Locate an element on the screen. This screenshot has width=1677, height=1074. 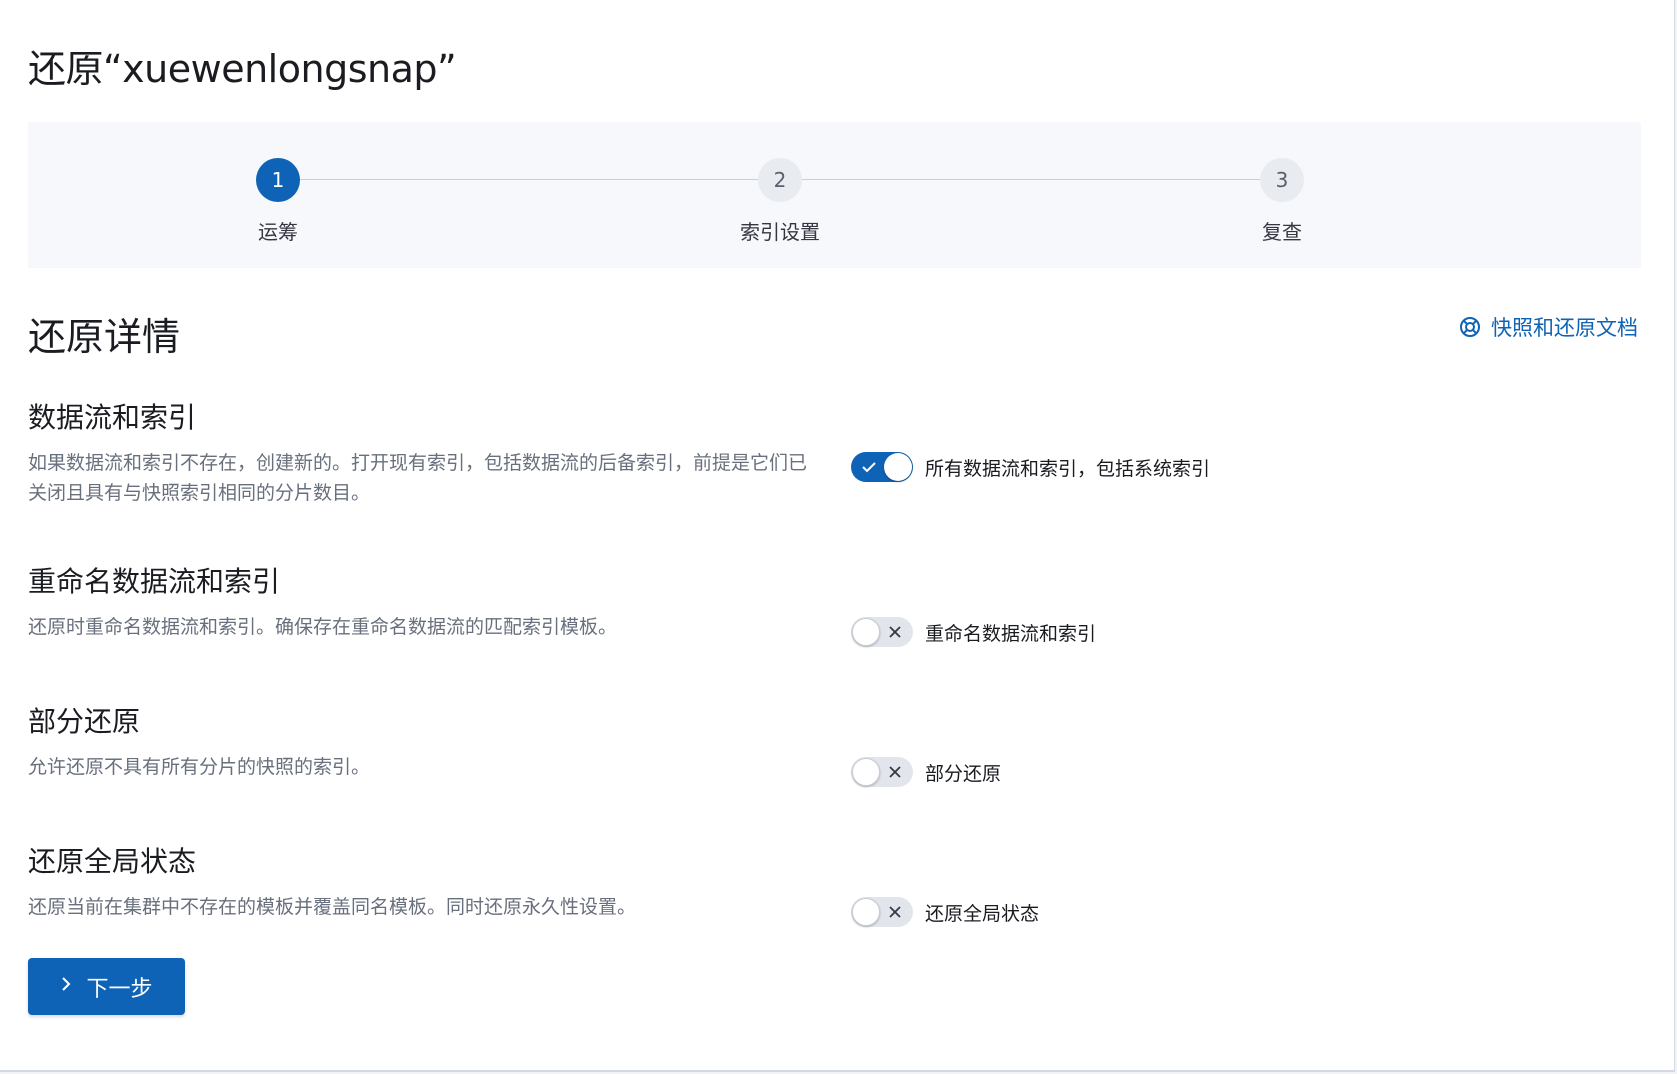
step-2-number: 2 is located at coordinates (780, 180).